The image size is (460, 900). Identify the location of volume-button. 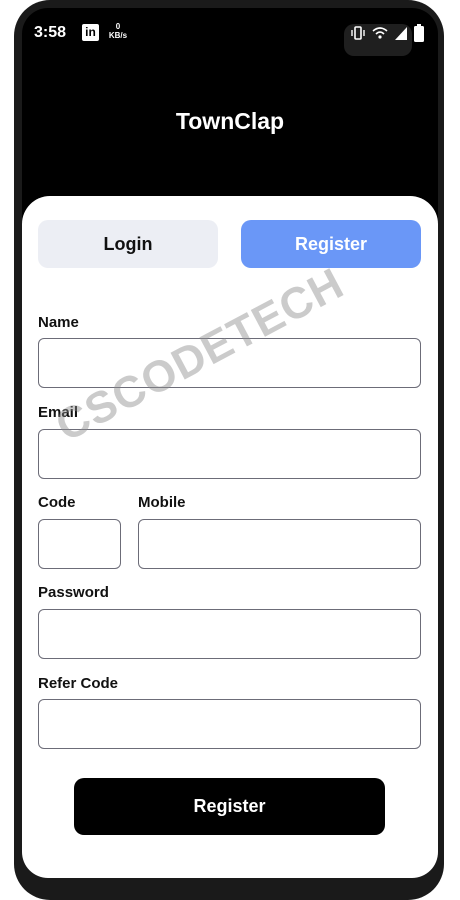
(16, 176).